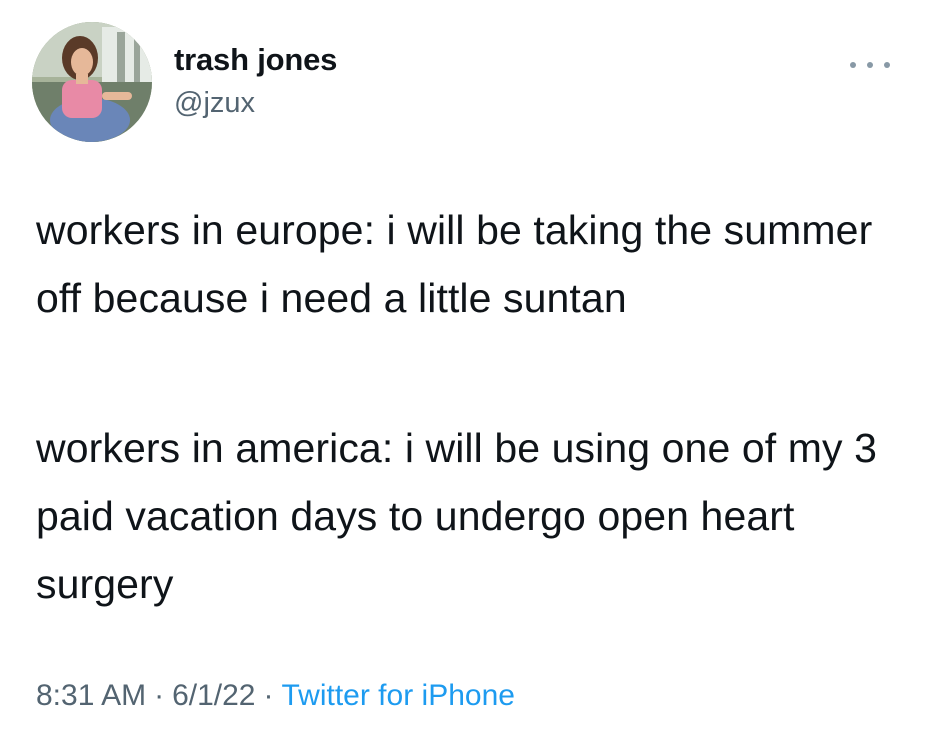  Describe the element at coordinates (214, 103) in the screenshot. I see `author-handle: @jzux` at that location.